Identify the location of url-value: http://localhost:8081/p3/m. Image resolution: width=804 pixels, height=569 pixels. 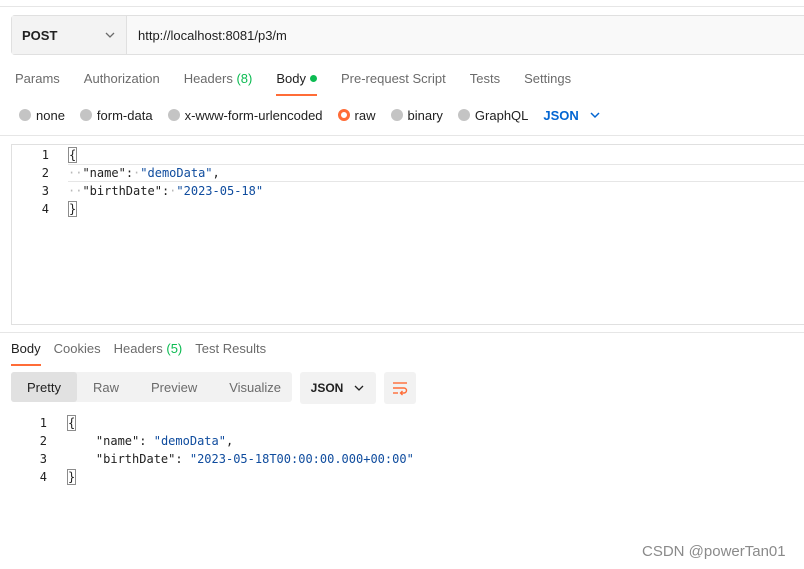
(212, 35).